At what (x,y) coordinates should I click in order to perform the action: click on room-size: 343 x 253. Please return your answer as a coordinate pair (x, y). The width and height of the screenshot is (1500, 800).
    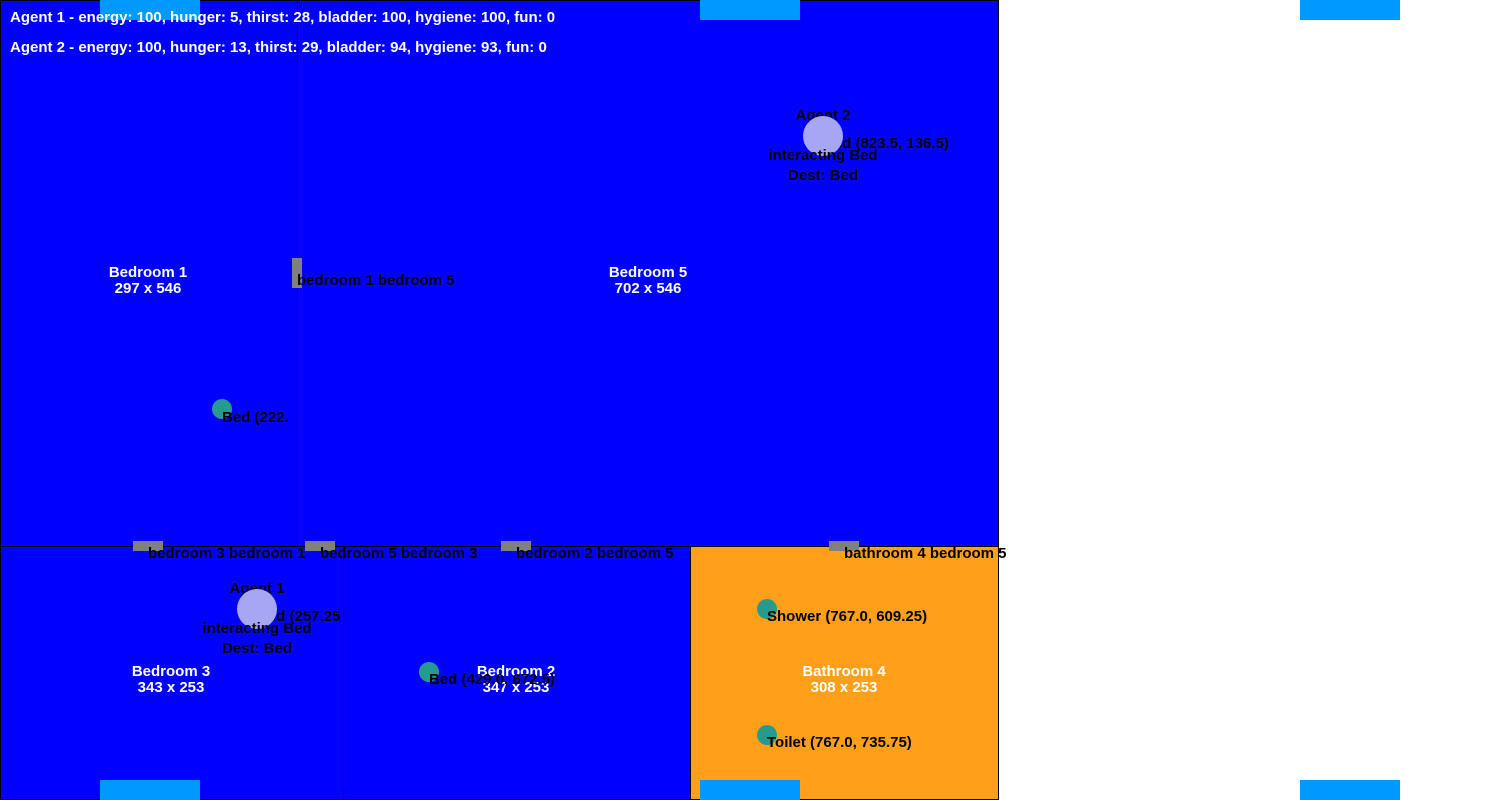
    Looking at the image, I should click on (171, 687).